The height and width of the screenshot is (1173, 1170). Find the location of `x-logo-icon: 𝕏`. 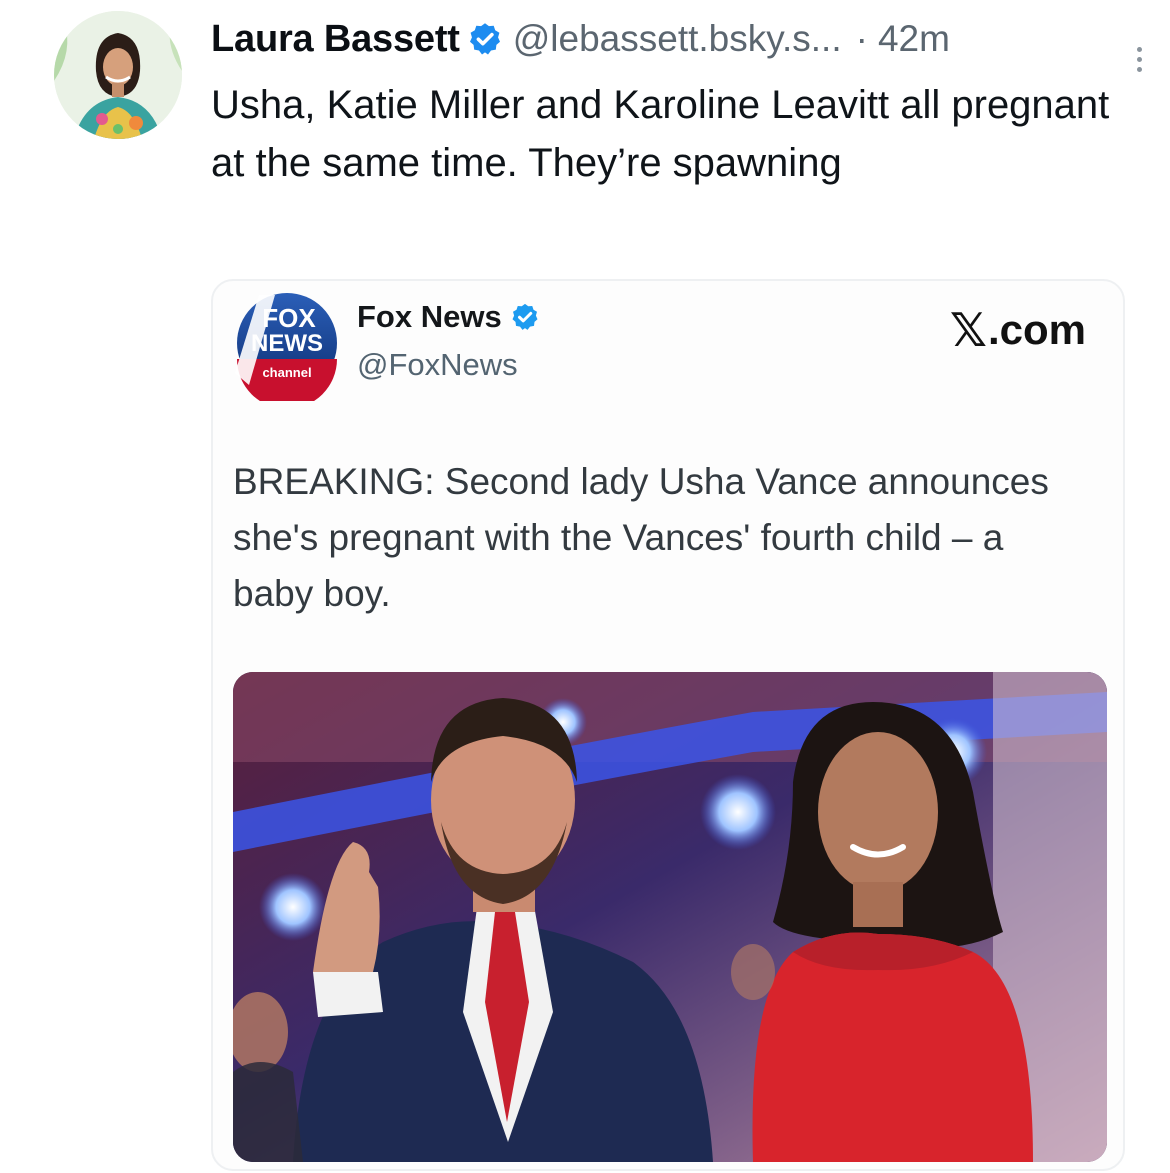

x-logo-icon: 𝕏 is located at coordinates (968, 330).